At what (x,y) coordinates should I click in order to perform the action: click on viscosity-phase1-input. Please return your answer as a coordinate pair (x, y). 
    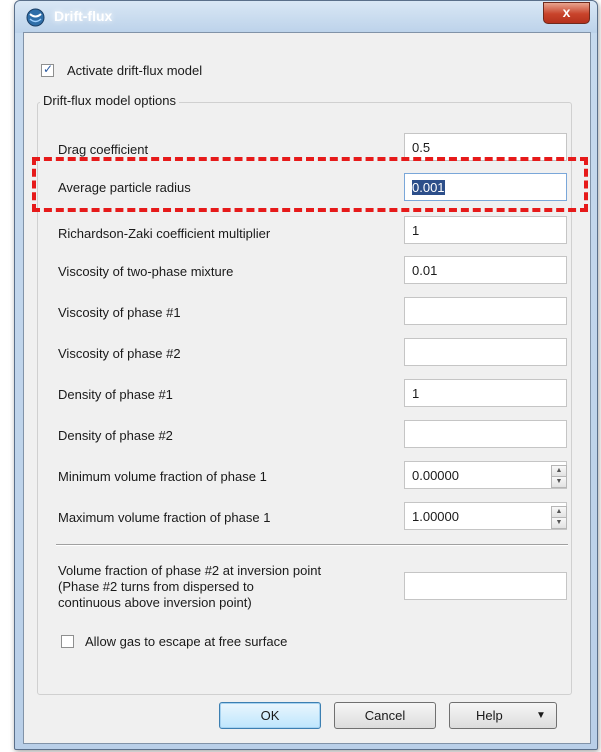
    Looking at the image, I should click on (485, 311).